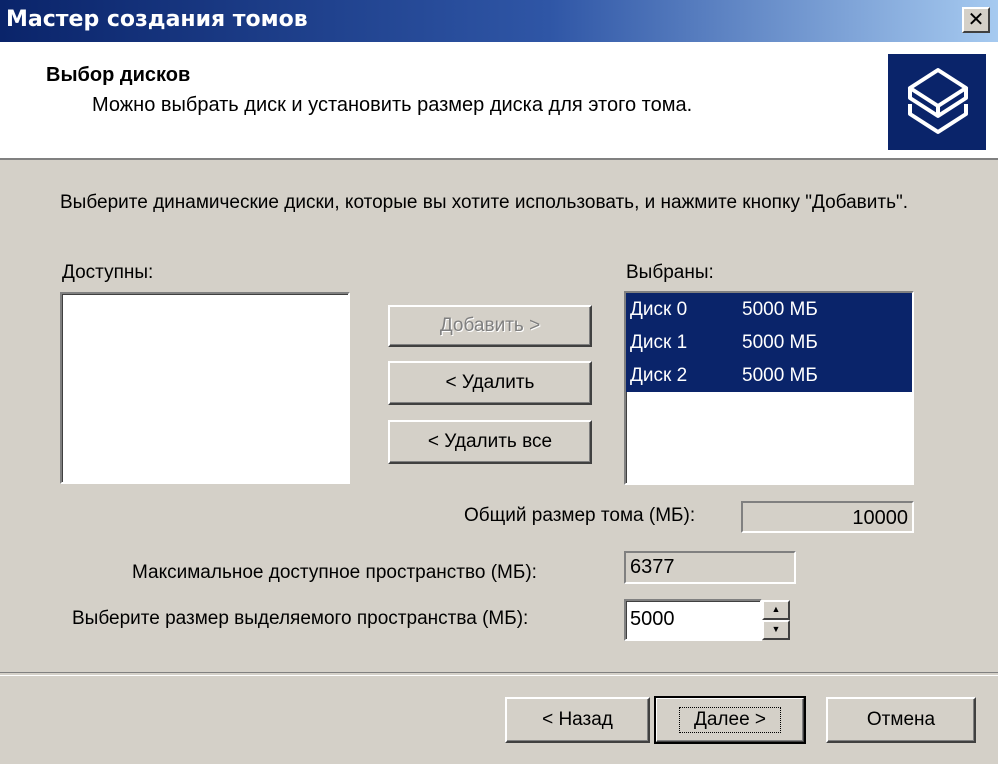  Describe the element at coordinates (880, 518) in the screenshot. I see `total-size-value: 10000` at that location.